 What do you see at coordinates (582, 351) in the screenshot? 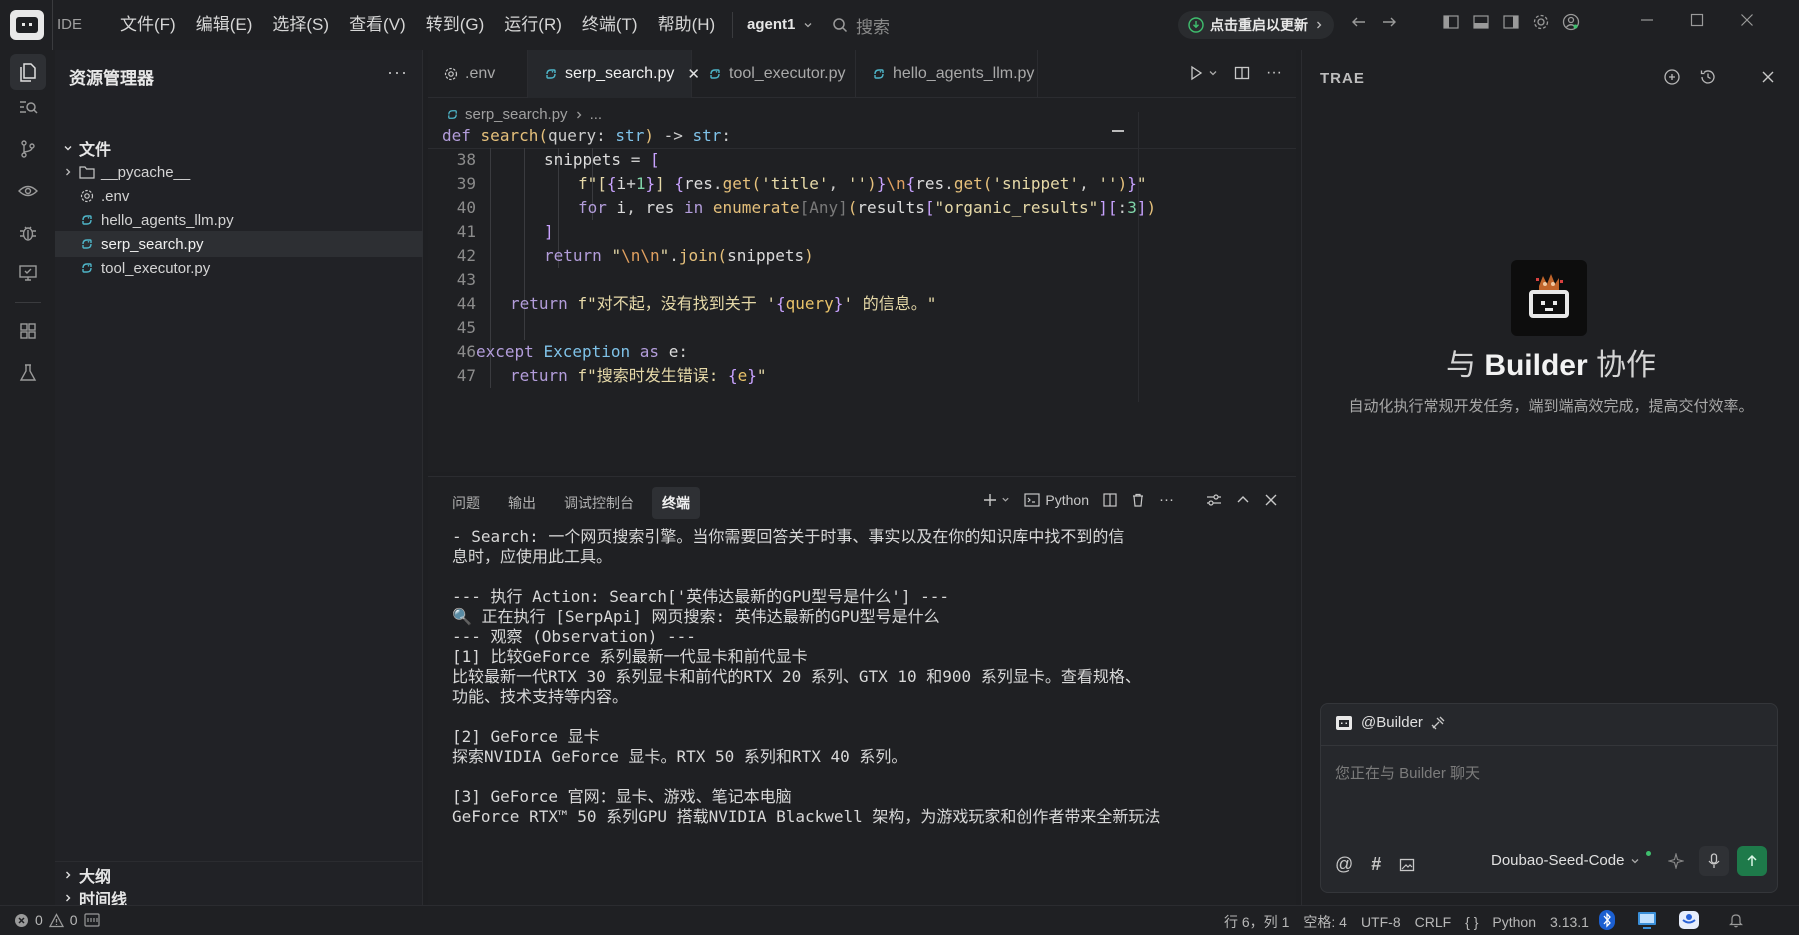
I see `code-line-46: except Exception as e:` at bounding box center [582, 351].